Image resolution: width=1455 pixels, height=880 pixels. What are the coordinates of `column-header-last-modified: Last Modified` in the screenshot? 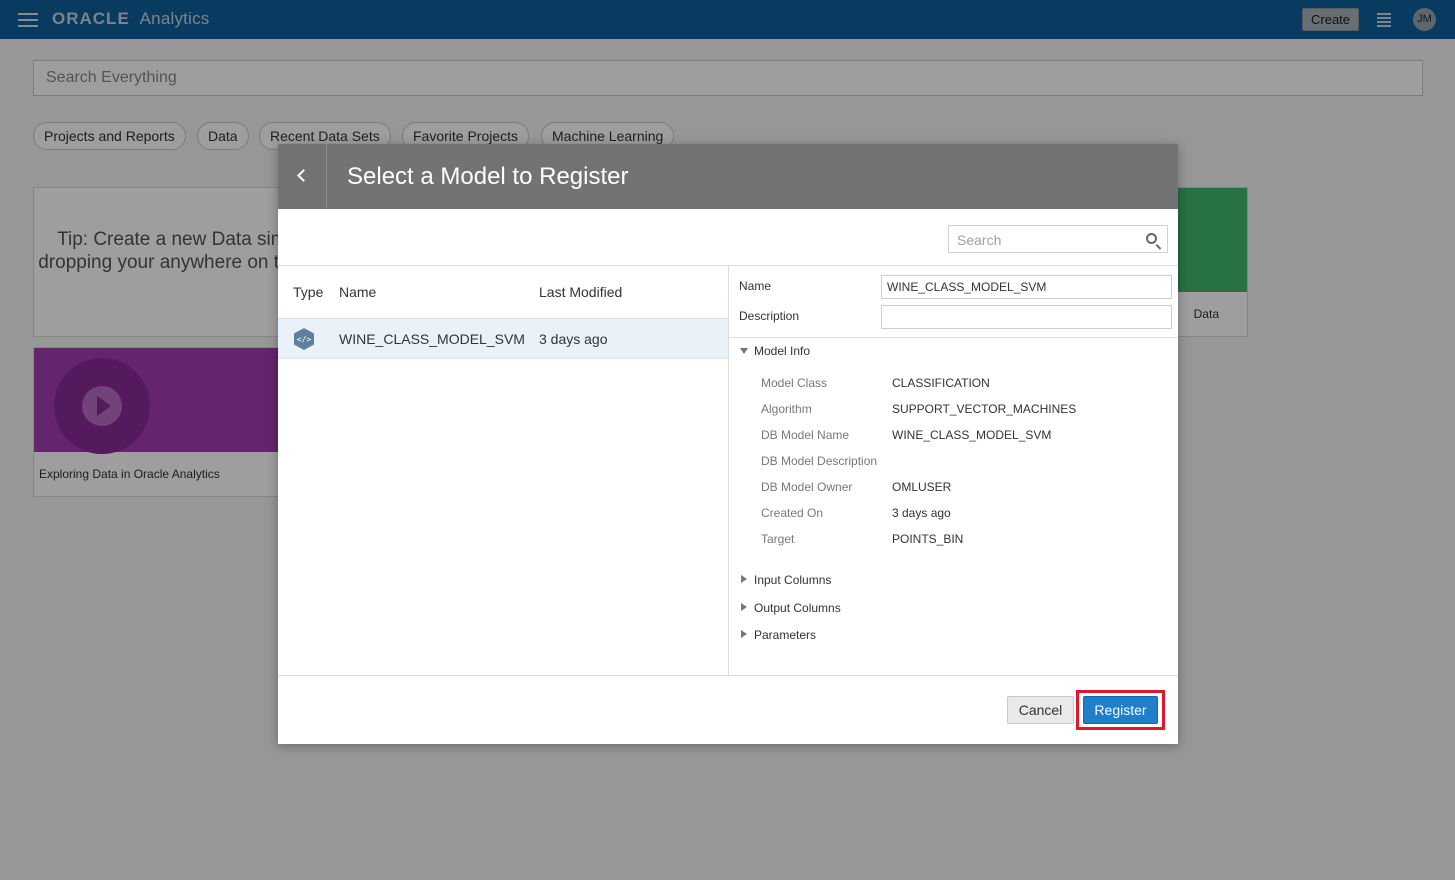 It's located at (580, 292).